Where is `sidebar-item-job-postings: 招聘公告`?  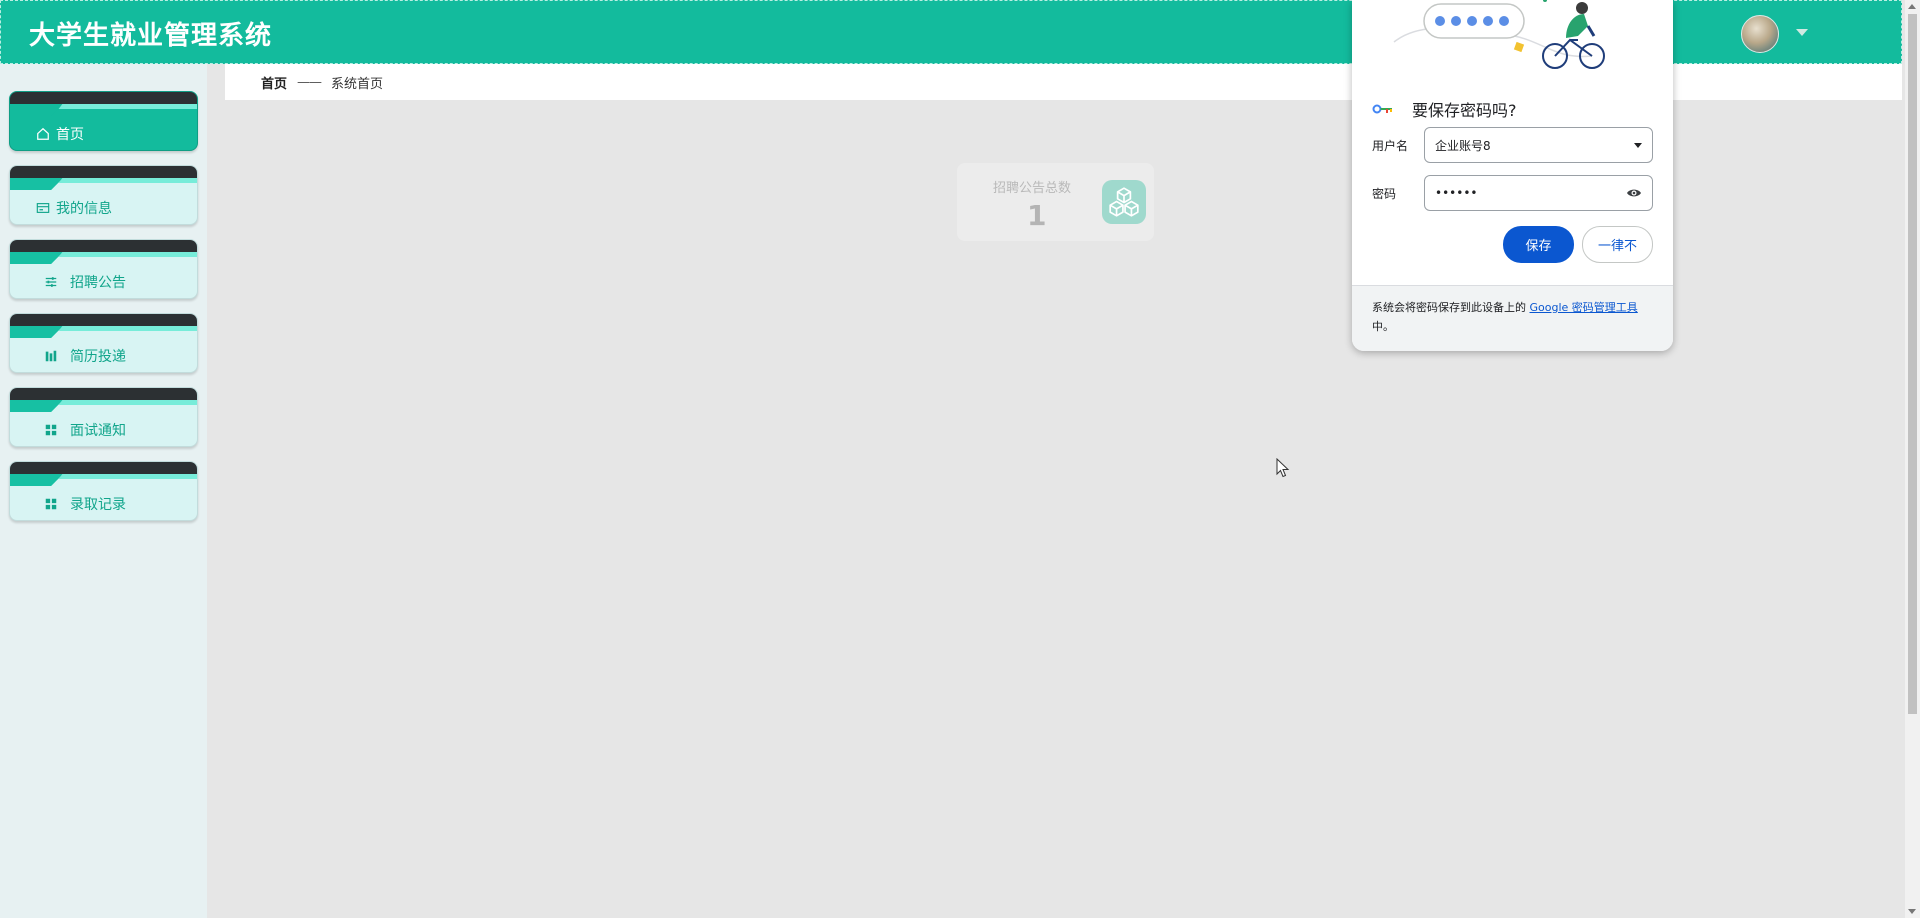 sidebar-item-job-postings: 招聘公告 is located at coordinates (103, 269).